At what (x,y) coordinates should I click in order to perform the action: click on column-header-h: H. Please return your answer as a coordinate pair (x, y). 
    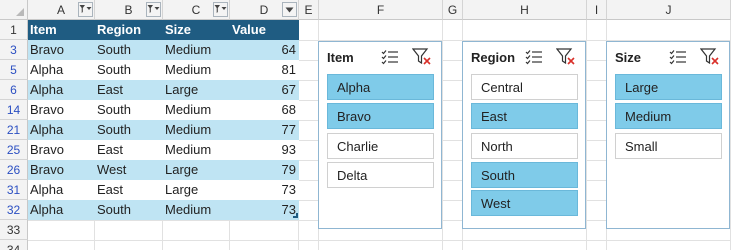
    Looking at the image, I should click on (525, 10).